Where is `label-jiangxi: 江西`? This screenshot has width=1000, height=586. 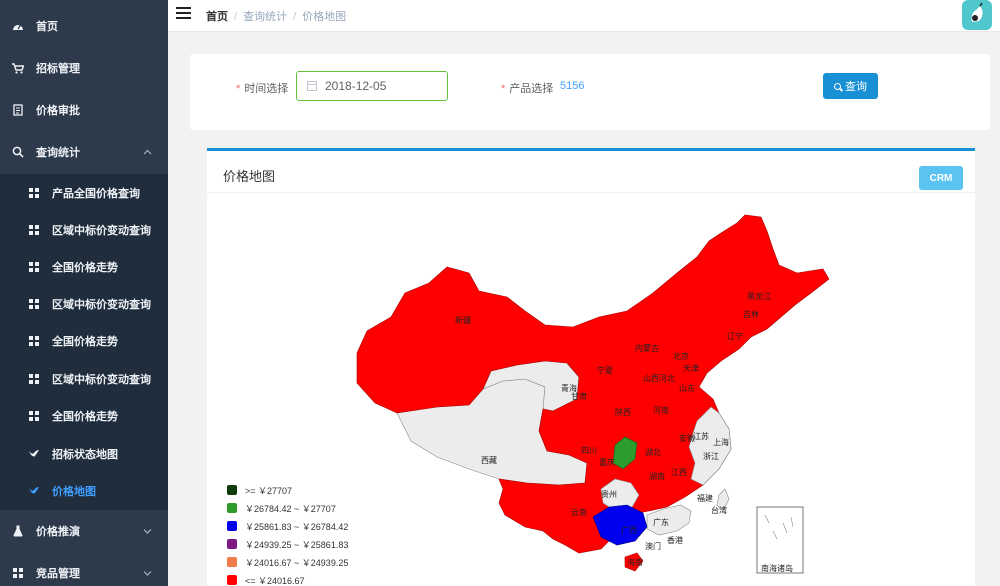 label-jiangxi: 江西 is located at coordinates (679, 472).